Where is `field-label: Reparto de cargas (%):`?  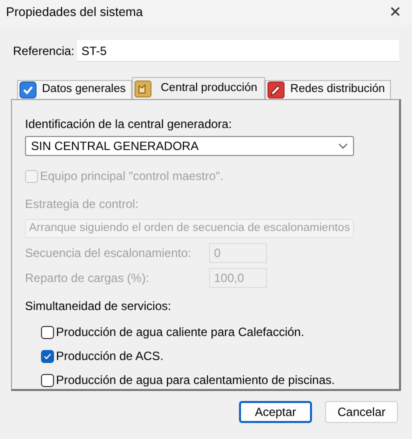 field-label: Reparto de cargas (%): is located at coordinates (87, 279).